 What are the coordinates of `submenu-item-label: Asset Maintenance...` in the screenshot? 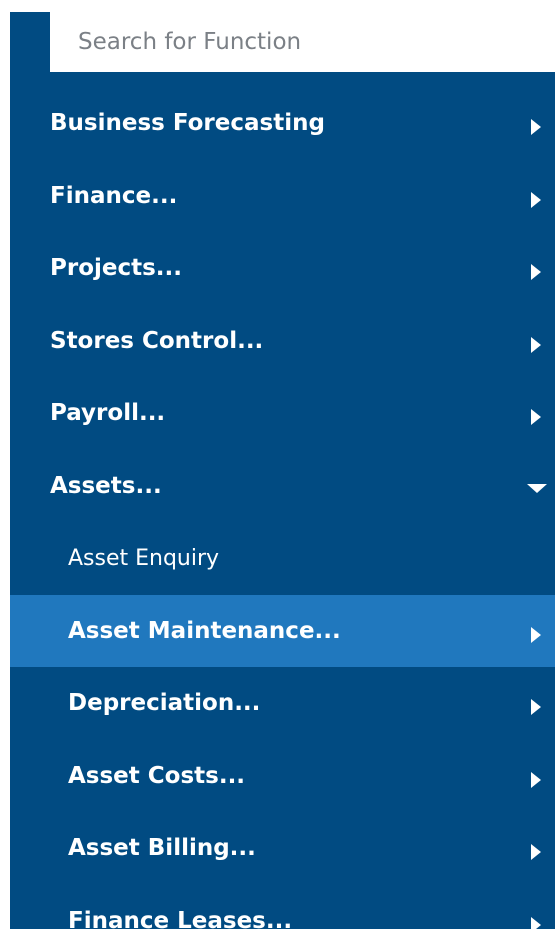 It's located at (204, 630).